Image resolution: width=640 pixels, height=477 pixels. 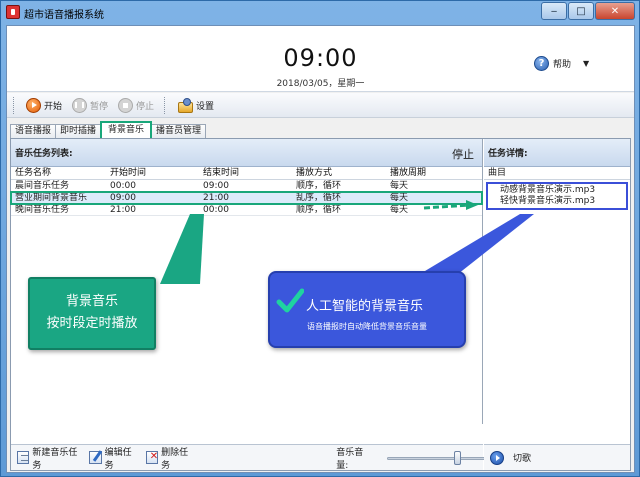 I want to click on settings-label: 设置, so click(x=205, y=106).